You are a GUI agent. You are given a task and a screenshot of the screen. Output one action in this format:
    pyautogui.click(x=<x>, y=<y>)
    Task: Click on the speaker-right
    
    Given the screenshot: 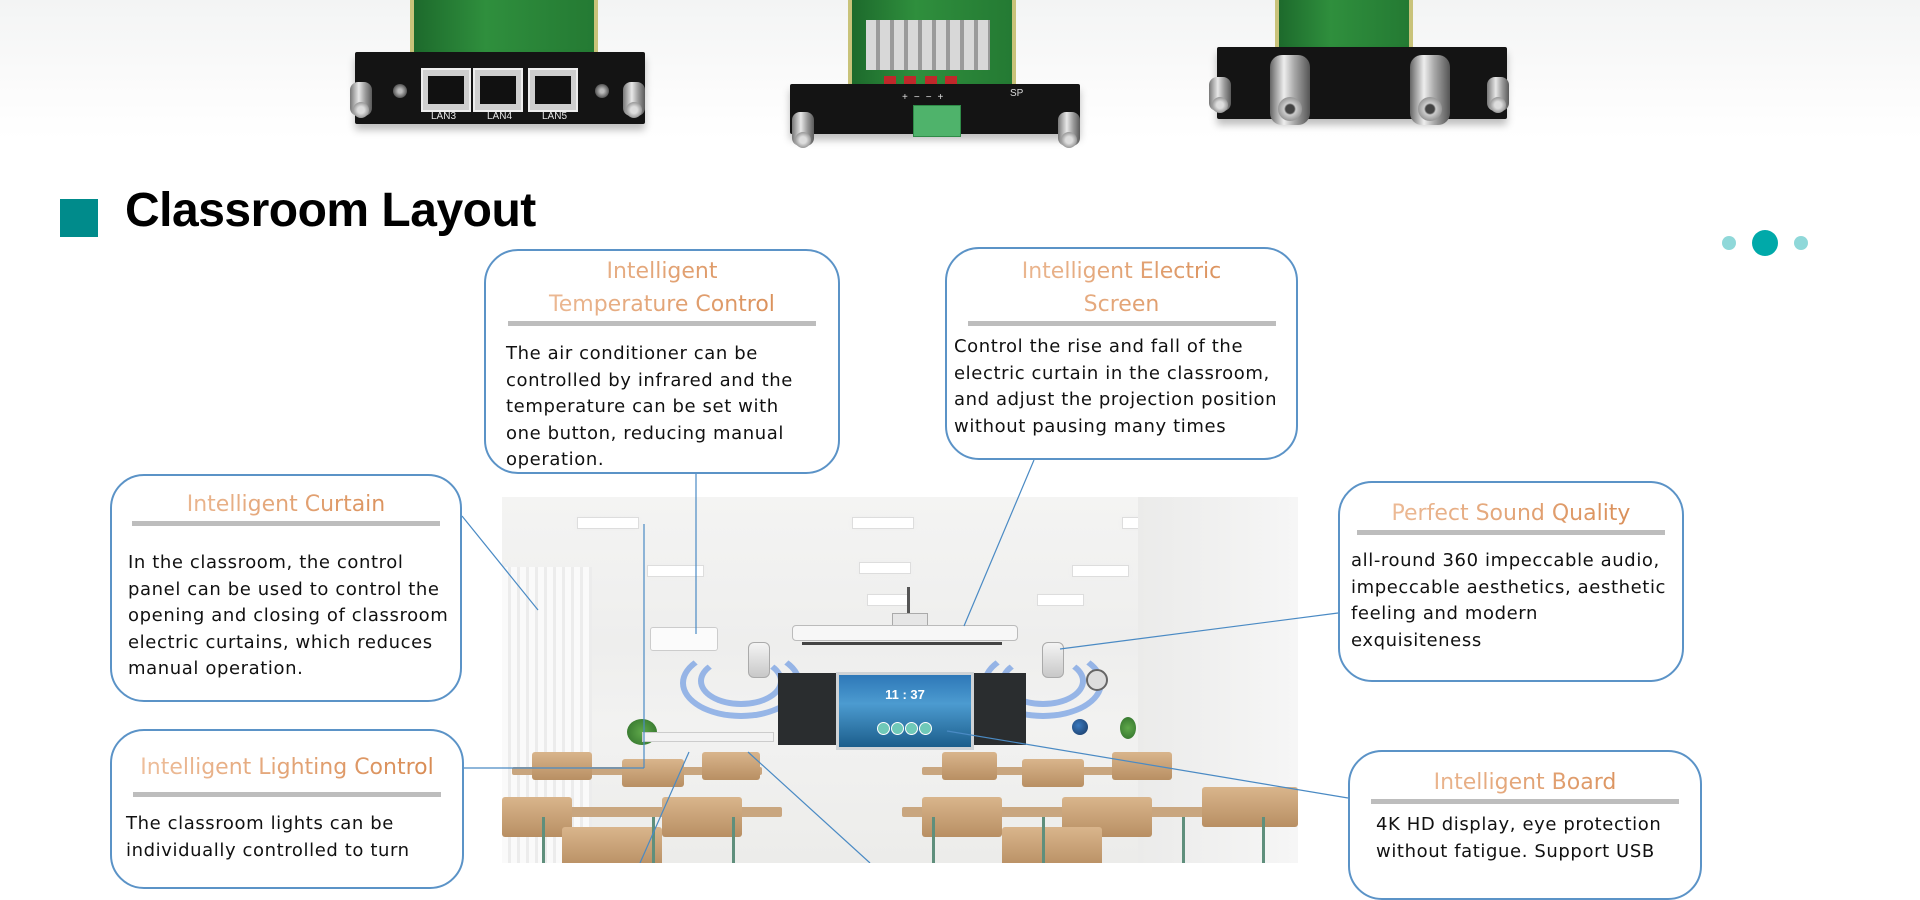 What is the action you would take?
    pyautogui.click(x=1053, y=660)
    